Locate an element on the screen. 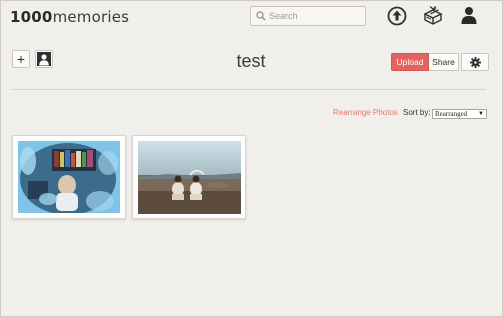 The width and height of the screenshot is (503, 317). search-icon is located at coordinates (261, 16).